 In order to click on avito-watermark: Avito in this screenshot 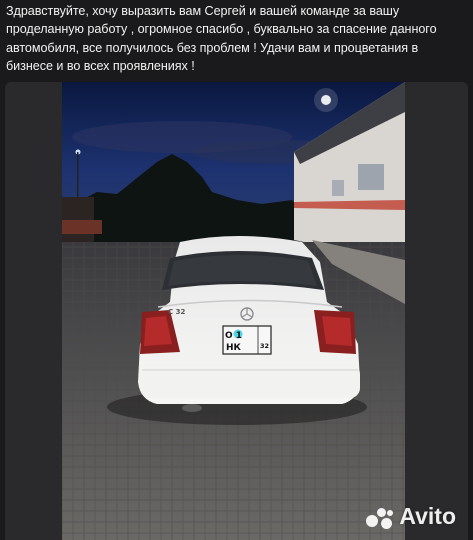, I will do `click(411, 516)`.